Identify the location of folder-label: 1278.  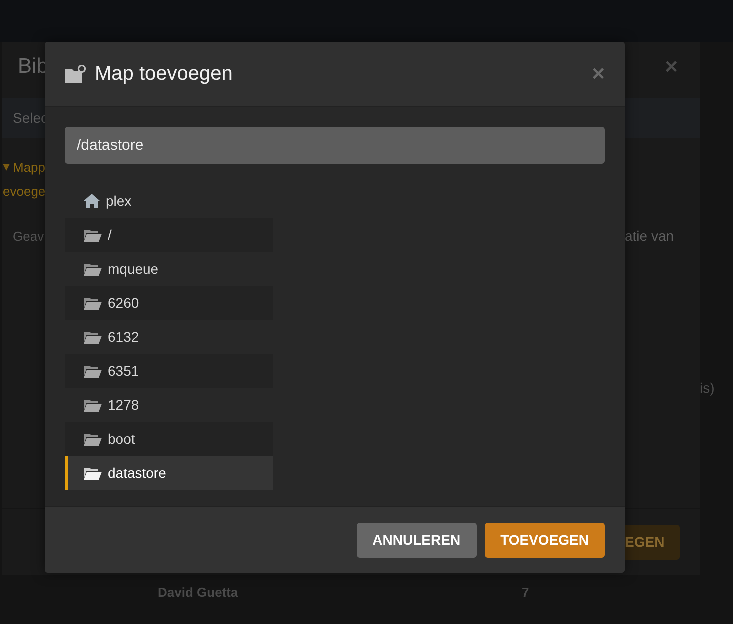
(124, 405).